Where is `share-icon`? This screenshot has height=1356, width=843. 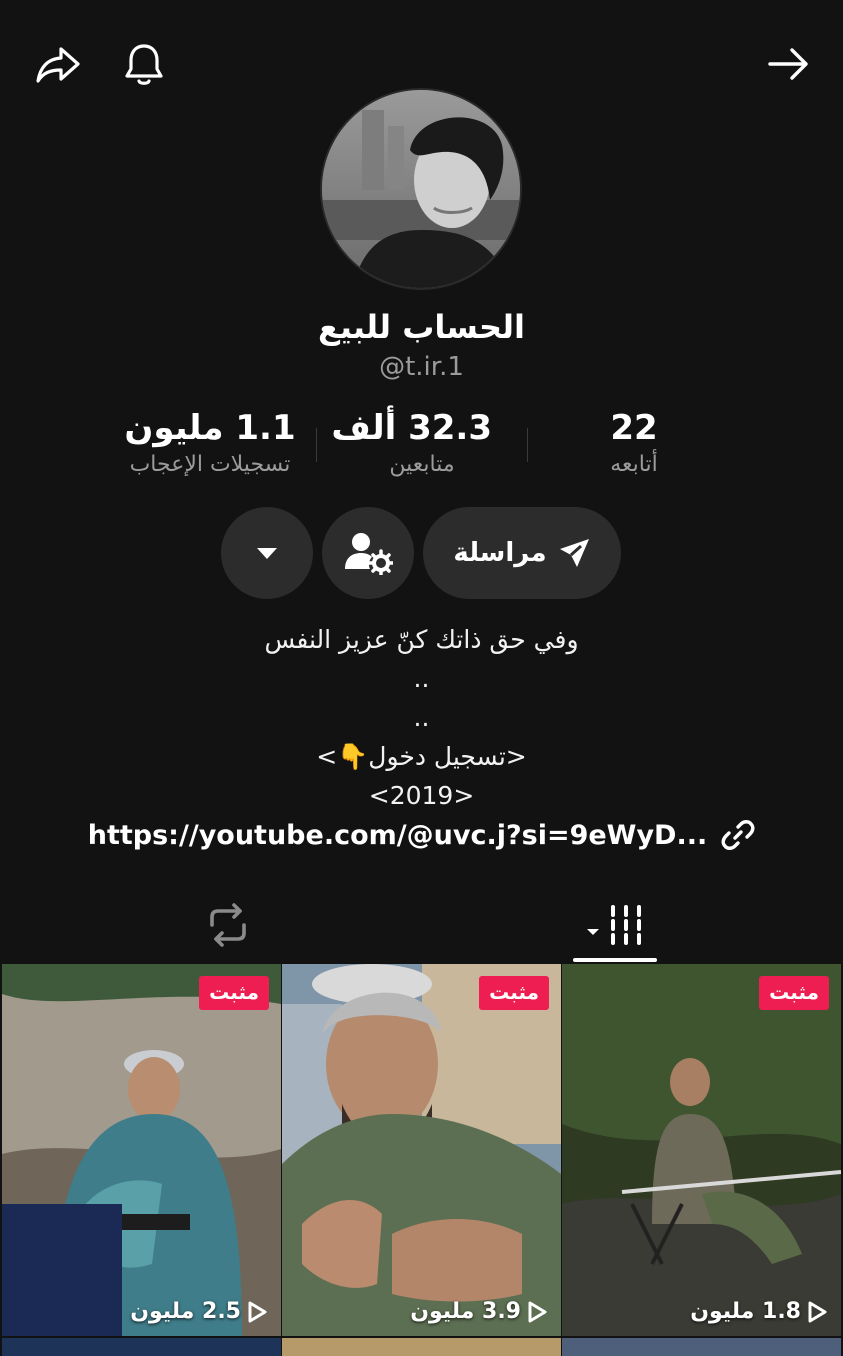 share-icon is located at coordinates (58, 64).